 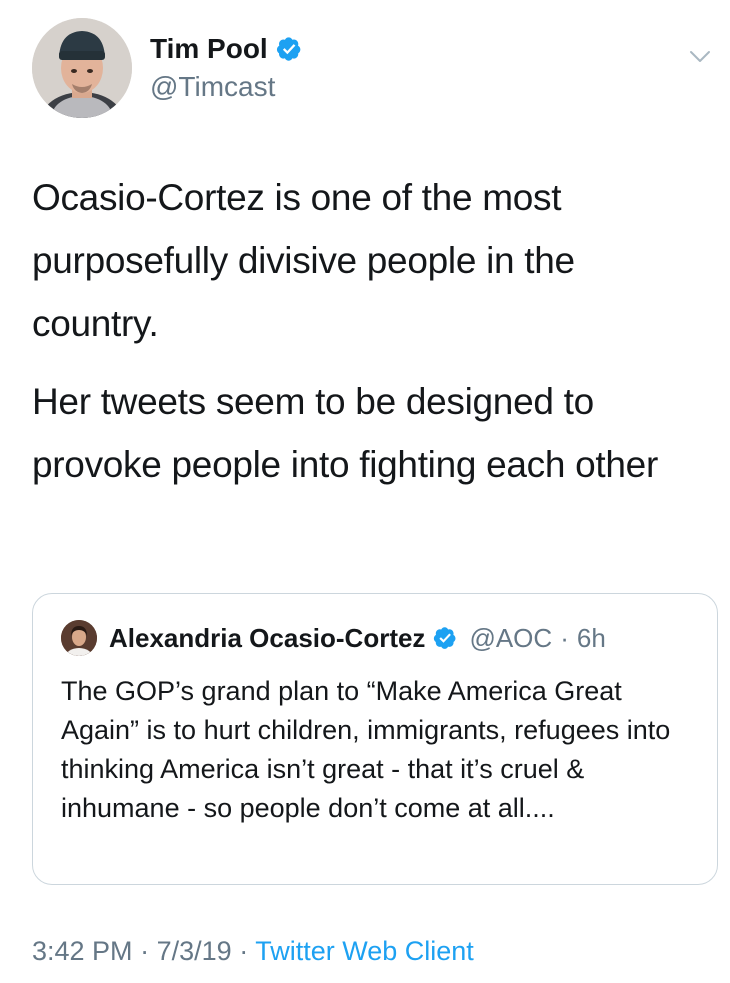 What do you see at coordinates (381, 73) in the screenshot?
I see `tweet-header: Tim Pool @Timcast` at bounding box center [381, 73].